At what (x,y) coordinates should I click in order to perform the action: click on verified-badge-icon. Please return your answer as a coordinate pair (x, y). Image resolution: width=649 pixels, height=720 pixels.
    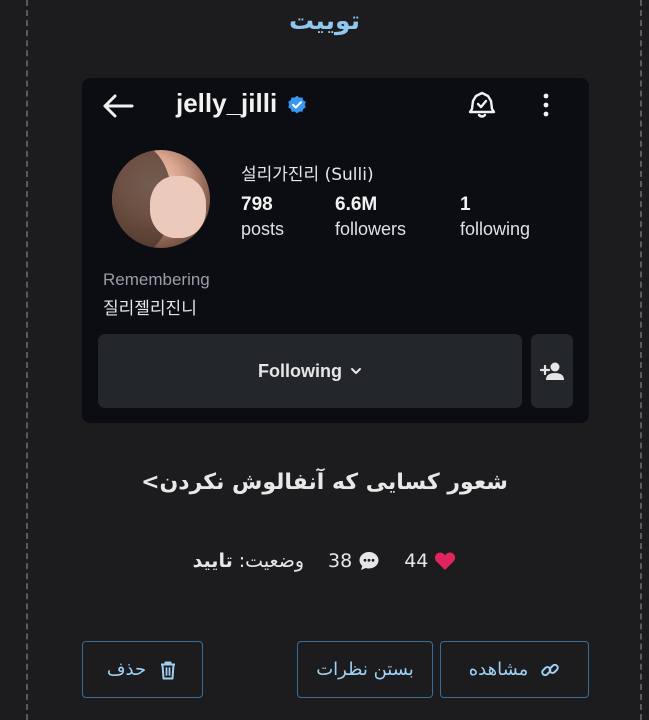
    Looking at the image, I should click on (297, 104).